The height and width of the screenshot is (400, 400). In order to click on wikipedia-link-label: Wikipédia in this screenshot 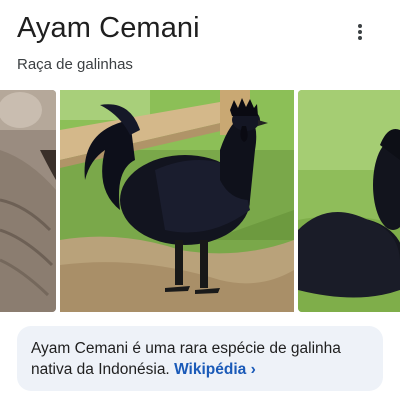, I will do `click(210, 369)`.